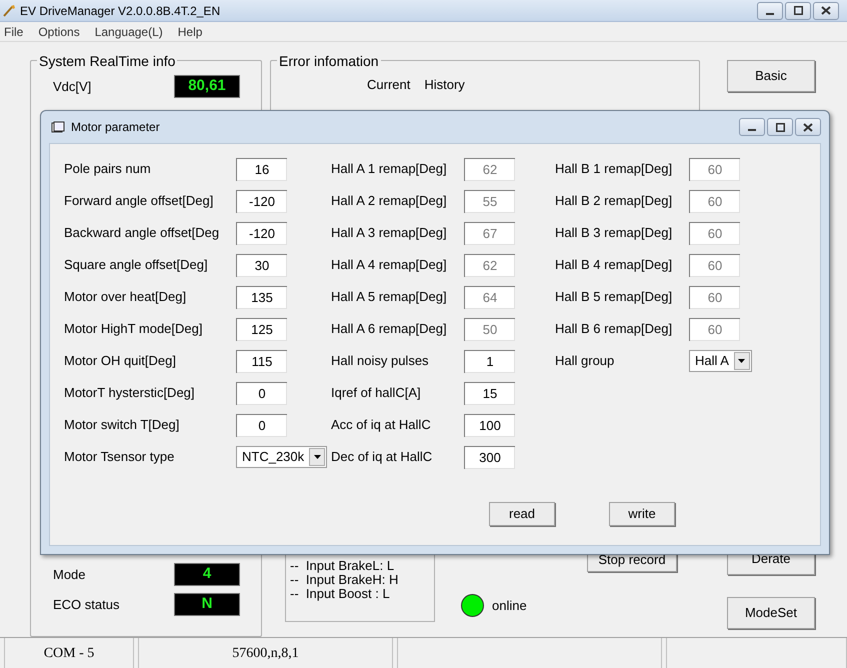 The height and width of the screenshot is (668, 847). What do you see at coordinates (122, 425) in the screenshot?
I see `field-label: Motor switch T[Deg]` at bounding box center [122, 425].